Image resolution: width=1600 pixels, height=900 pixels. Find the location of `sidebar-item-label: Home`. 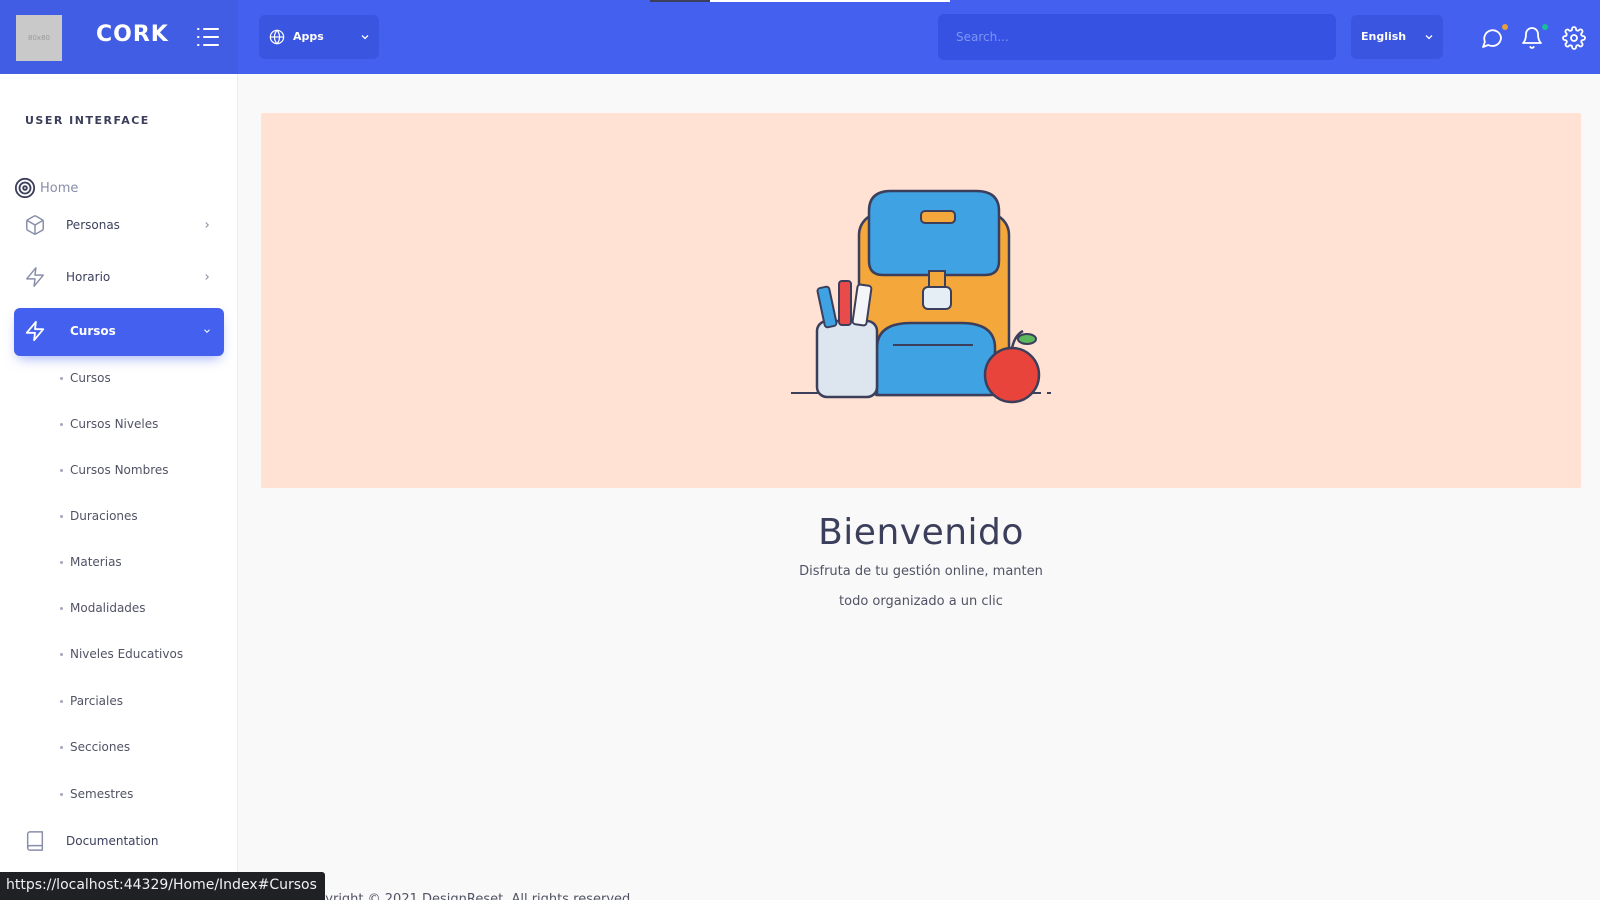

sidebar-item-label: Home is located at coordinates (59, 188).